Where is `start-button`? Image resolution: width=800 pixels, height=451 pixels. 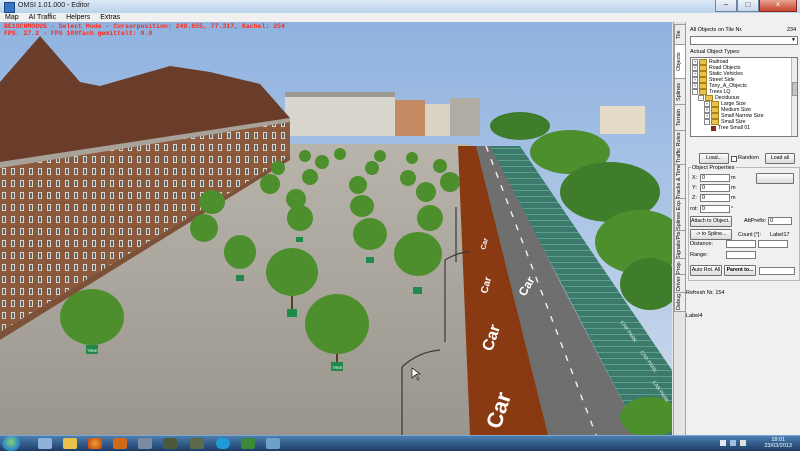 start-button is located at coordinates (11, 443).